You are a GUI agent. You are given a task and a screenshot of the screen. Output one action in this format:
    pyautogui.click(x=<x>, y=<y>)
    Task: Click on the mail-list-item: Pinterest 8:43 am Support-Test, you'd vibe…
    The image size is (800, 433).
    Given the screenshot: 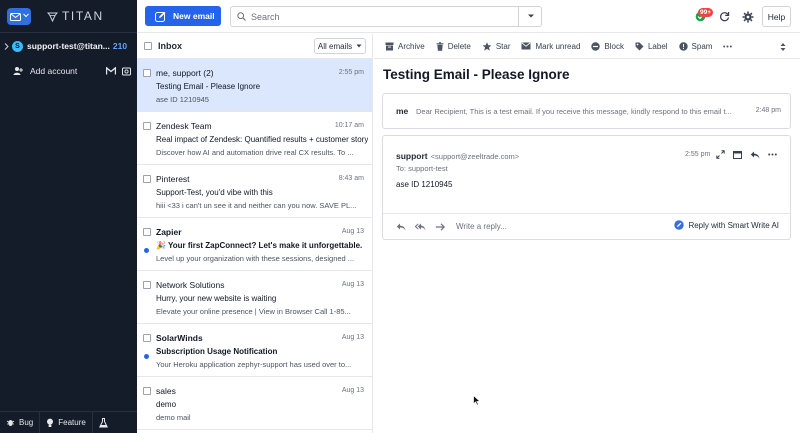 What is the action you would take?
    pyautogui.click(x=254, y=191)
    